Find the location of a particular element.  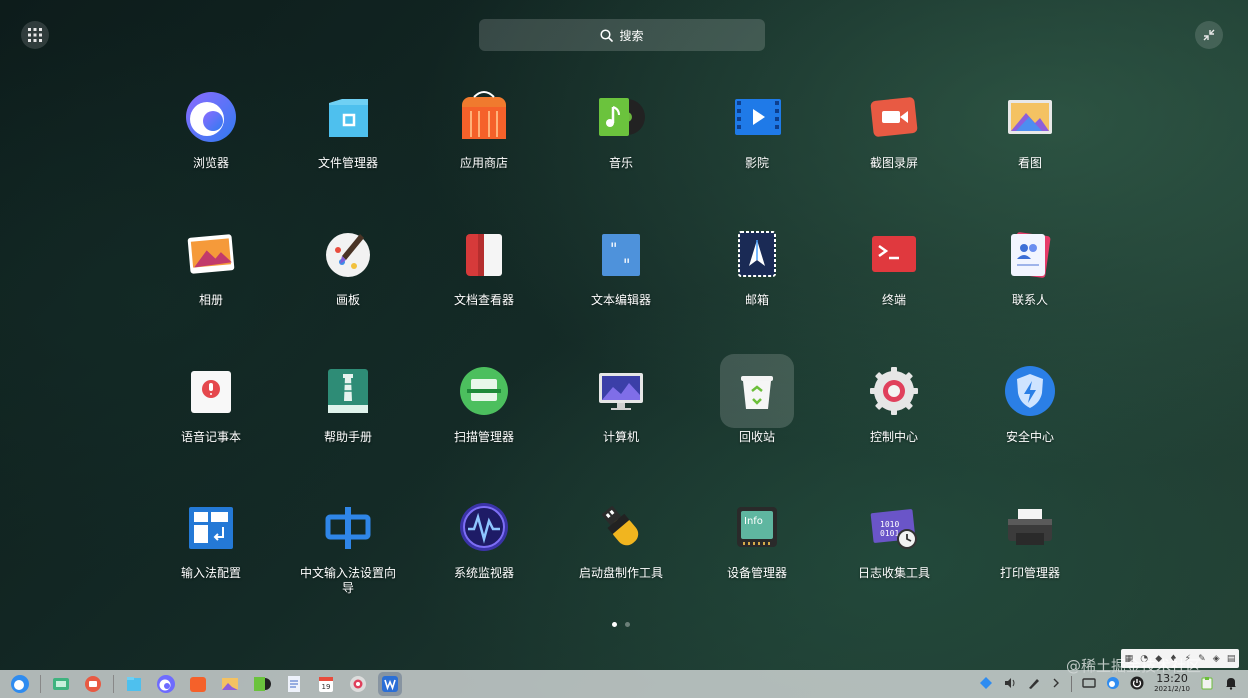

app-image-viewer: 看图 is located at coordinates (1030, 125).